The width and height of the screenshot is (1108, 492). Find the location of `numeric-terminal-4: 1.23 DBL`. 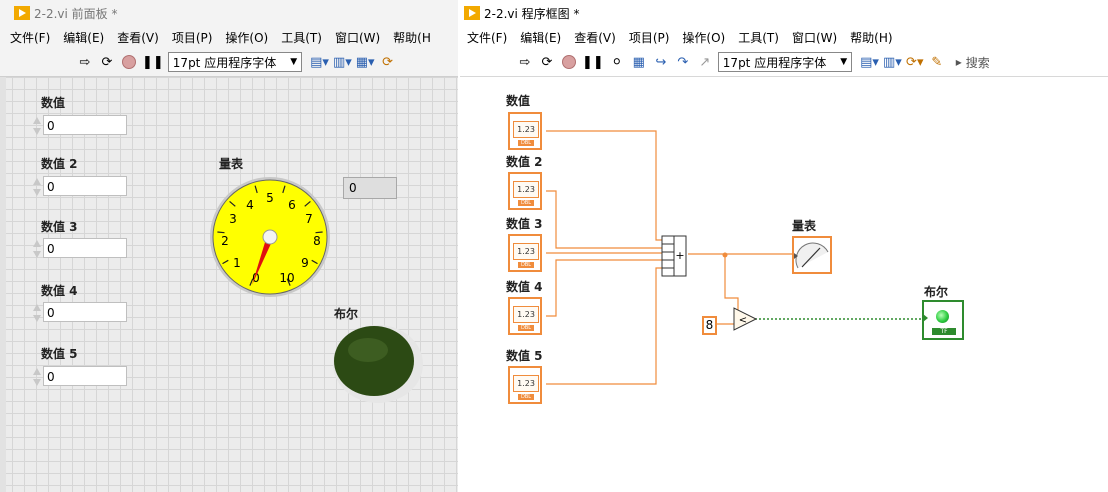

numeric-terminal-4: 1.23 DBL is located at coordinates (525, 316).